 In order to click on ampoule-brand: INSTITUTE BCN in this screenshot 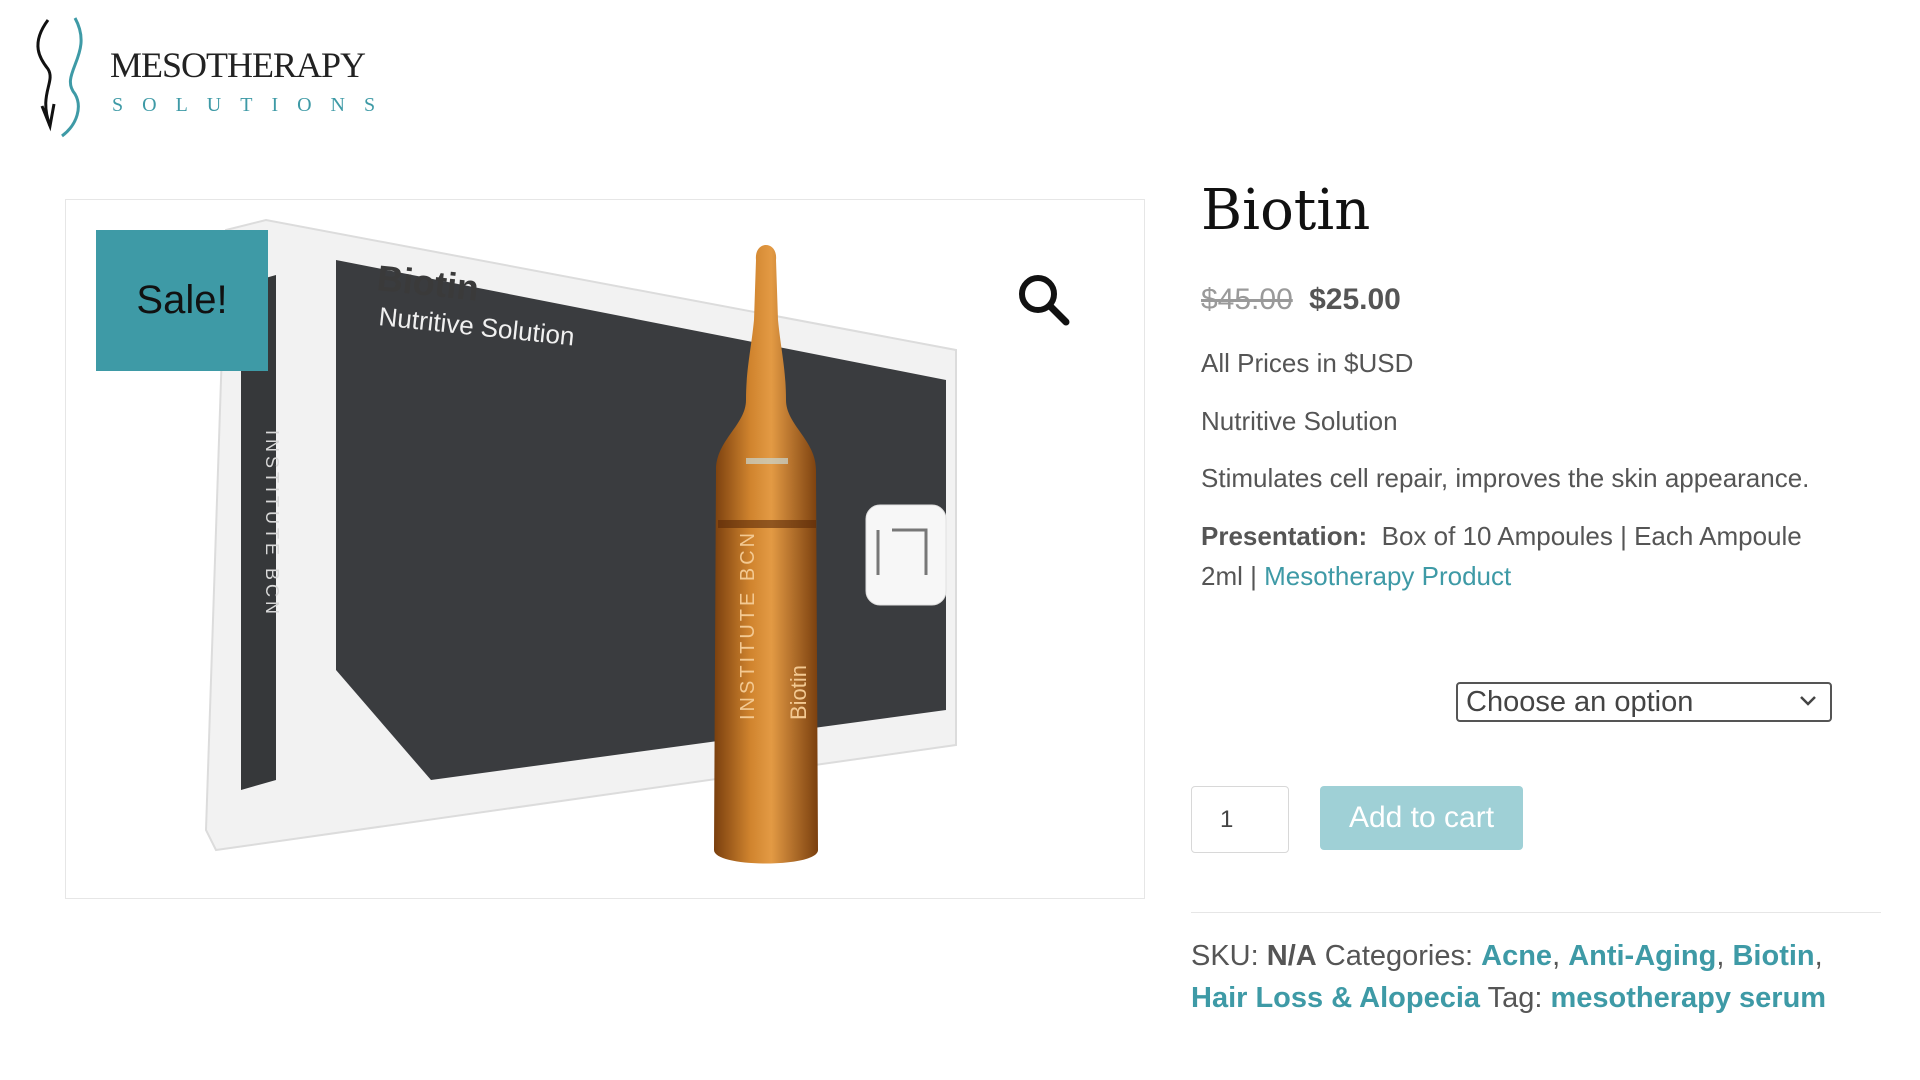, I will do `click(748, 625)`.